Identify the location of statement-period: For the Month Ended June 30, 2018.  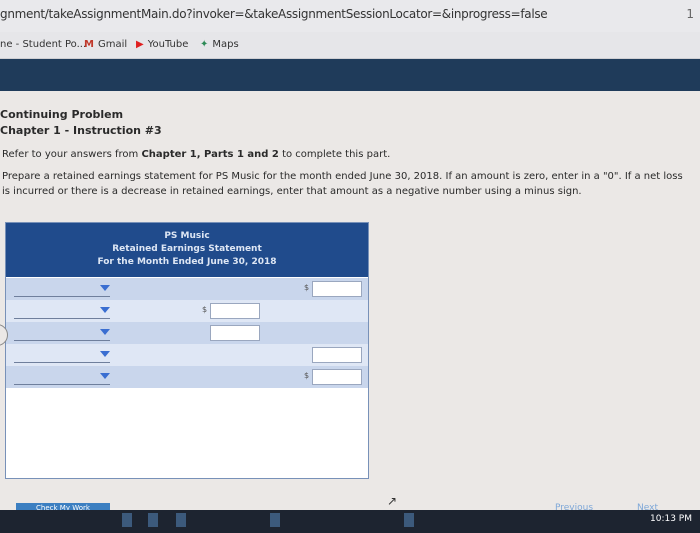
(187, 262).